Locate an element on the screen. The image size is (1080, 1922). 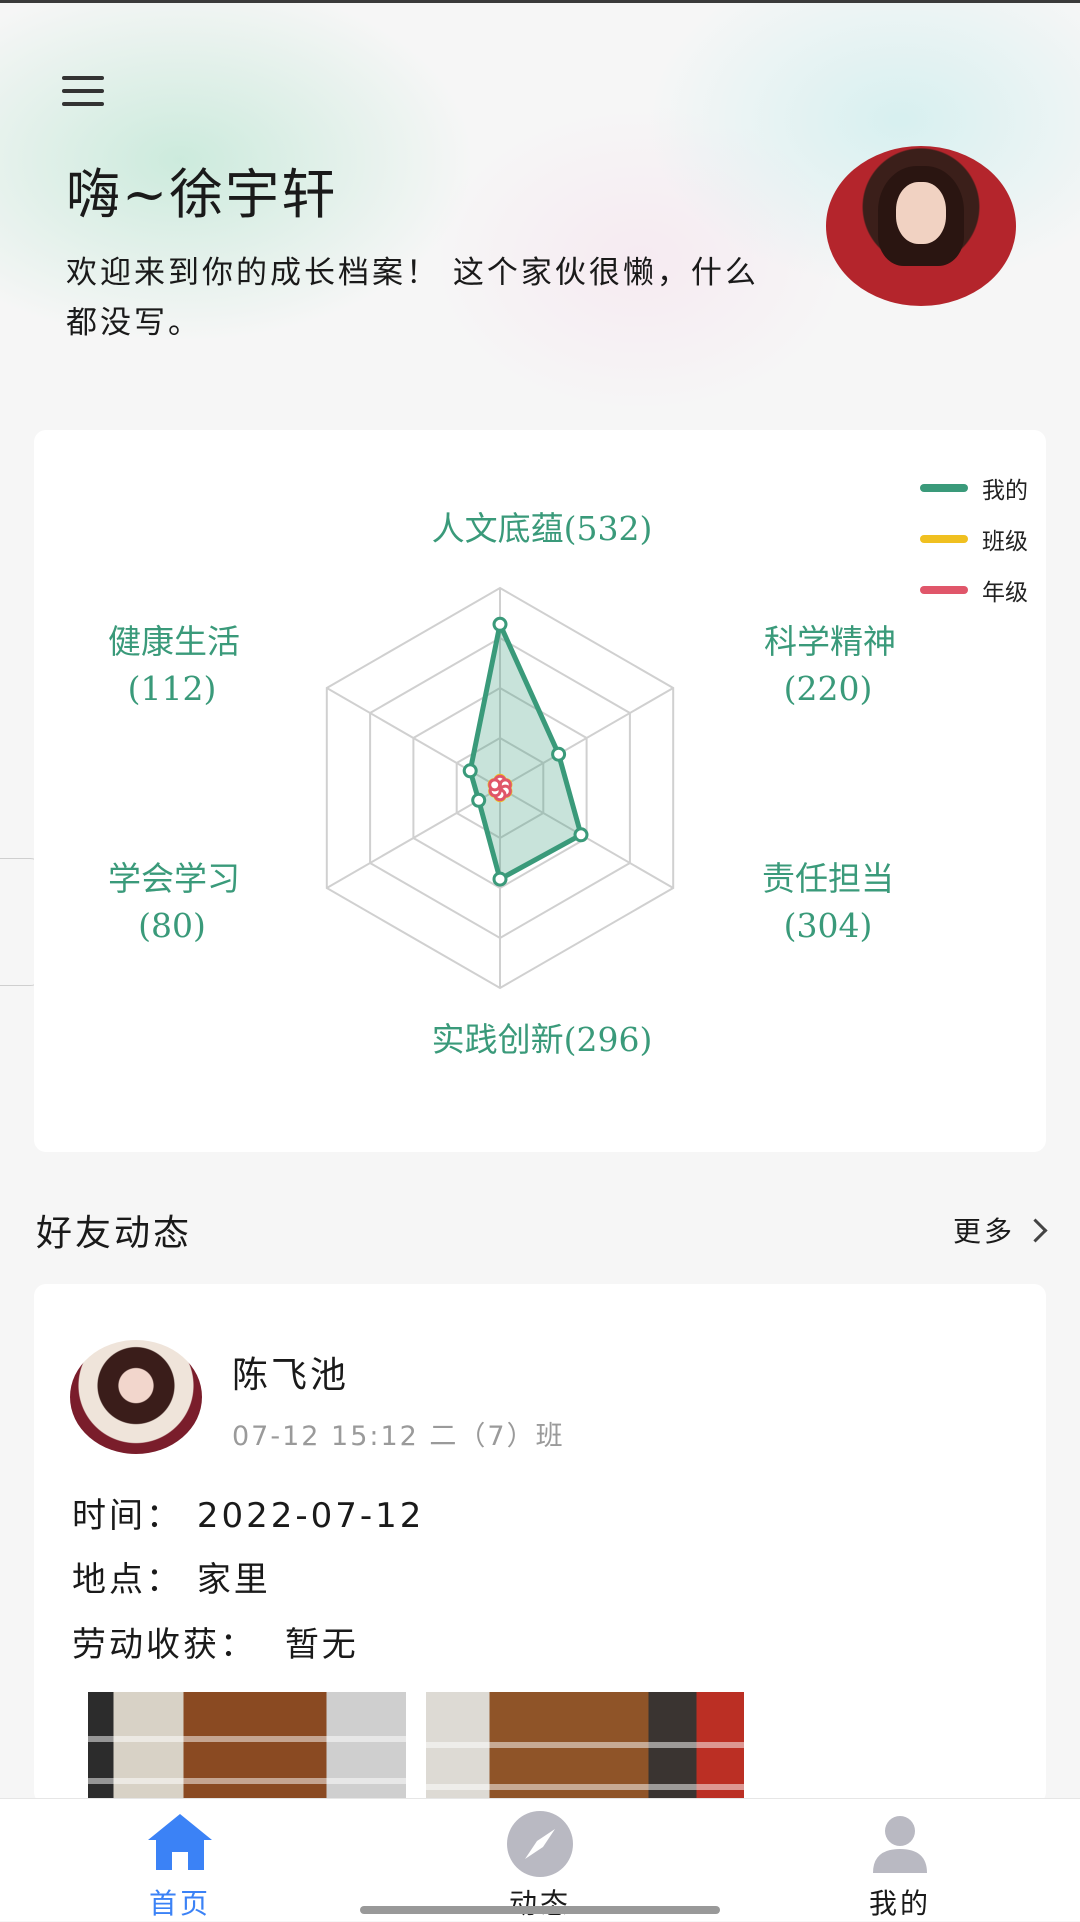
home-icon is located at coordinates (180, 1842).